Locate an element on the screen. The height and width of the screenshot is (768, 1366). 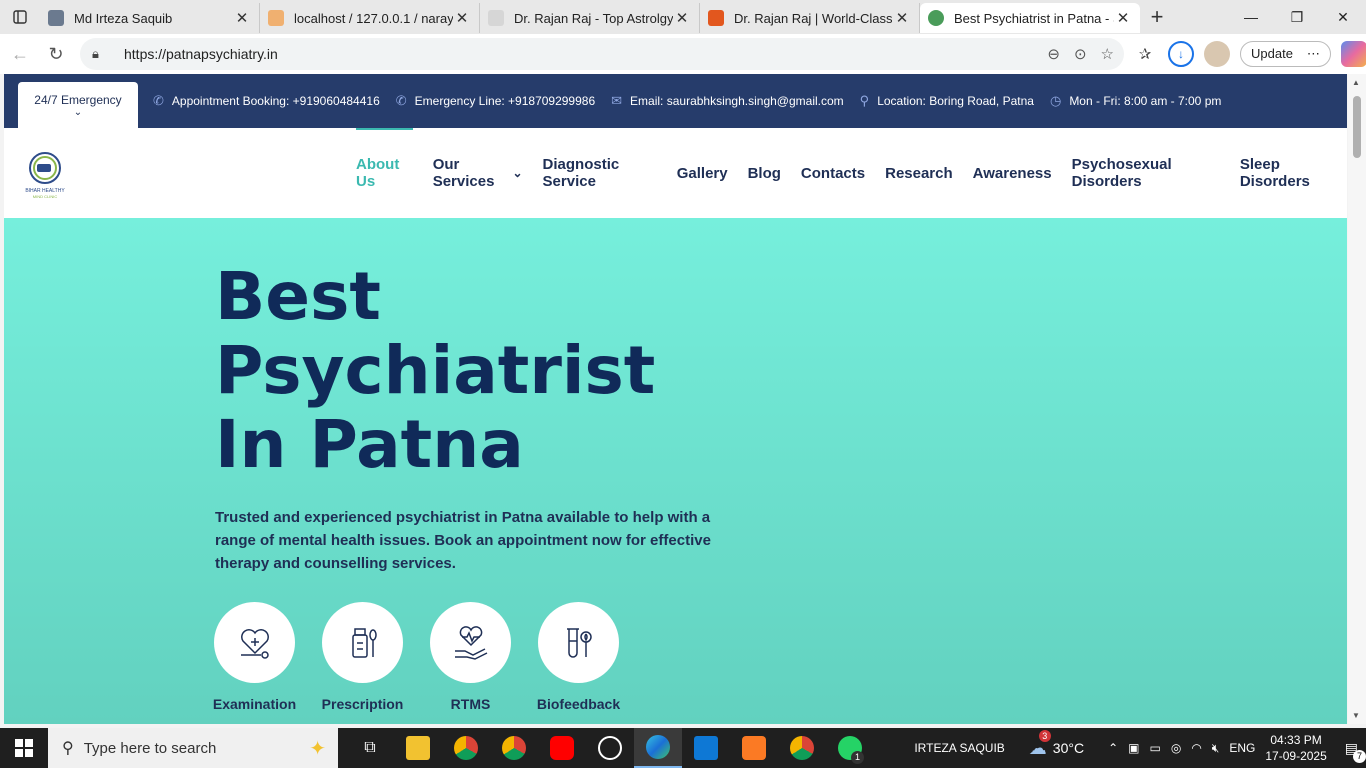
weather-temp: 30°C is located at coordinates (1068, 748).